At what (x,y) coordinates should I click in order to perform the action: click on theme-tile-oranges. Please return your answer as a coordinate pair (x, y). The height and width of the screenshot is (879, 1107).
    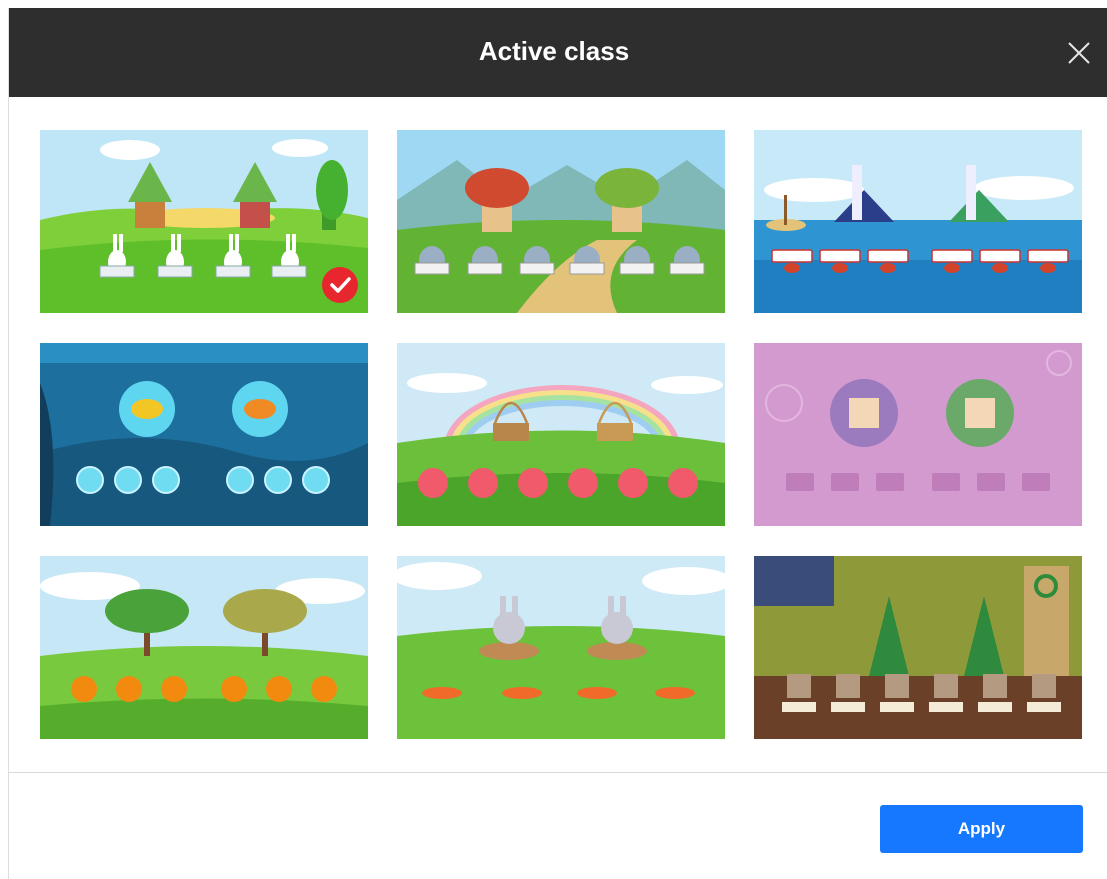
    Looking at the image, I should click on (204, 647).